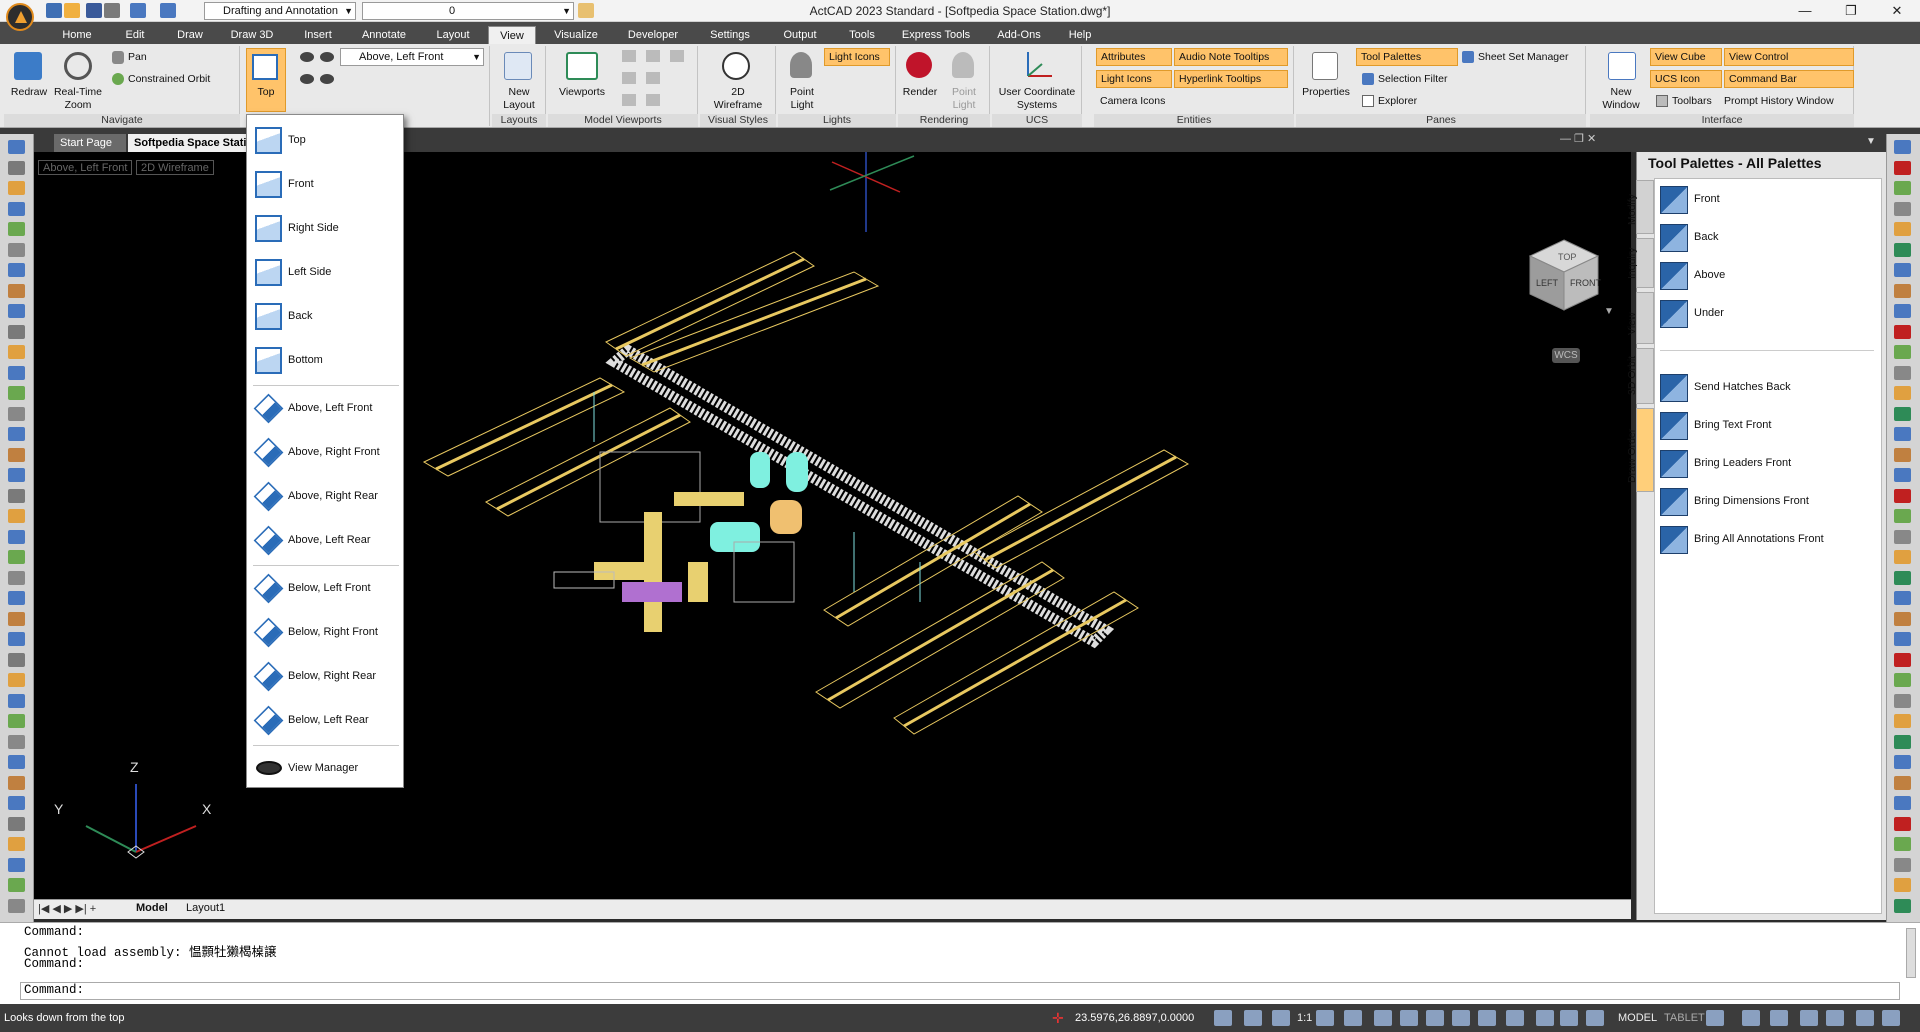 The height and width of the screenshot is (1032, 1920). I want to click on drawing-tab: Softpedia Space Station, so click(187, 143).